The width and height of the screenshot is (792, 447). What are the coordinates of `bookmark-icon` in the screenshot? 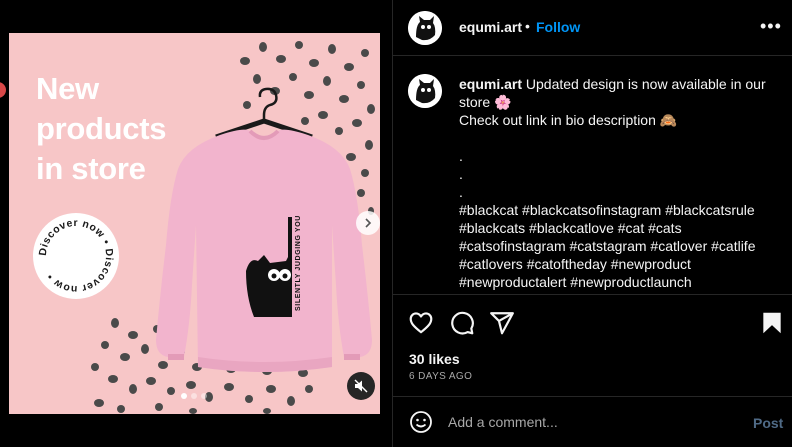 It's located at (772, 323).